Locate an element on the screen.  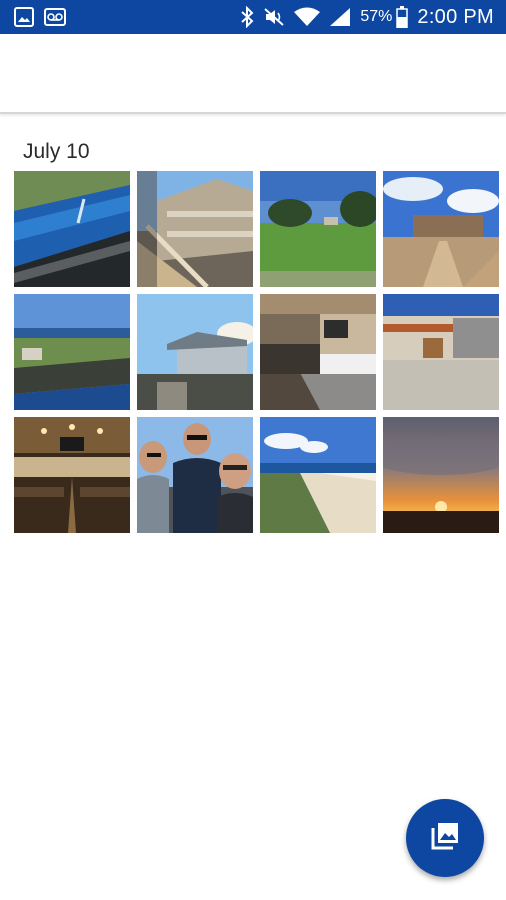
beach-house-deck-photo is located at coordinates (195, 229).